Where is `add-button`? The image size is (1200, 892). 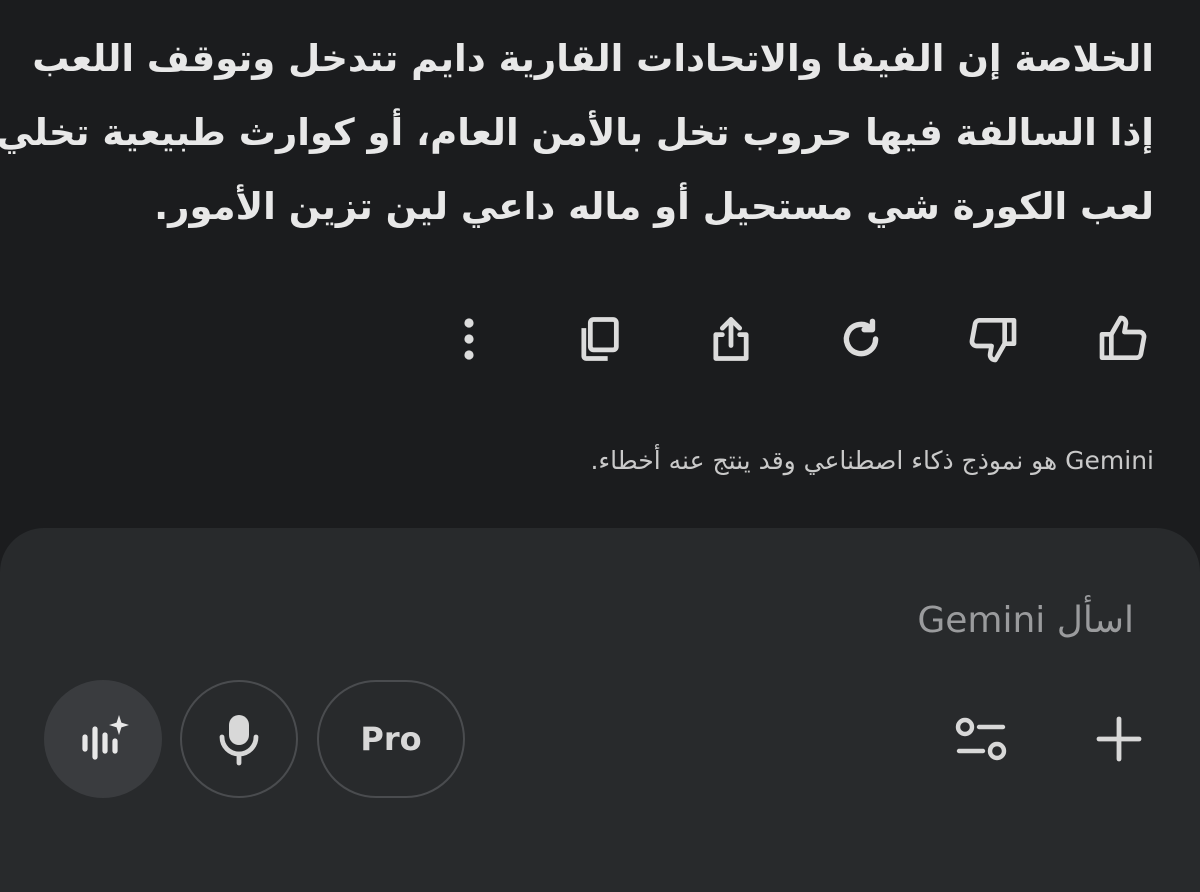 add-button is located at coordinates (1119, 739).